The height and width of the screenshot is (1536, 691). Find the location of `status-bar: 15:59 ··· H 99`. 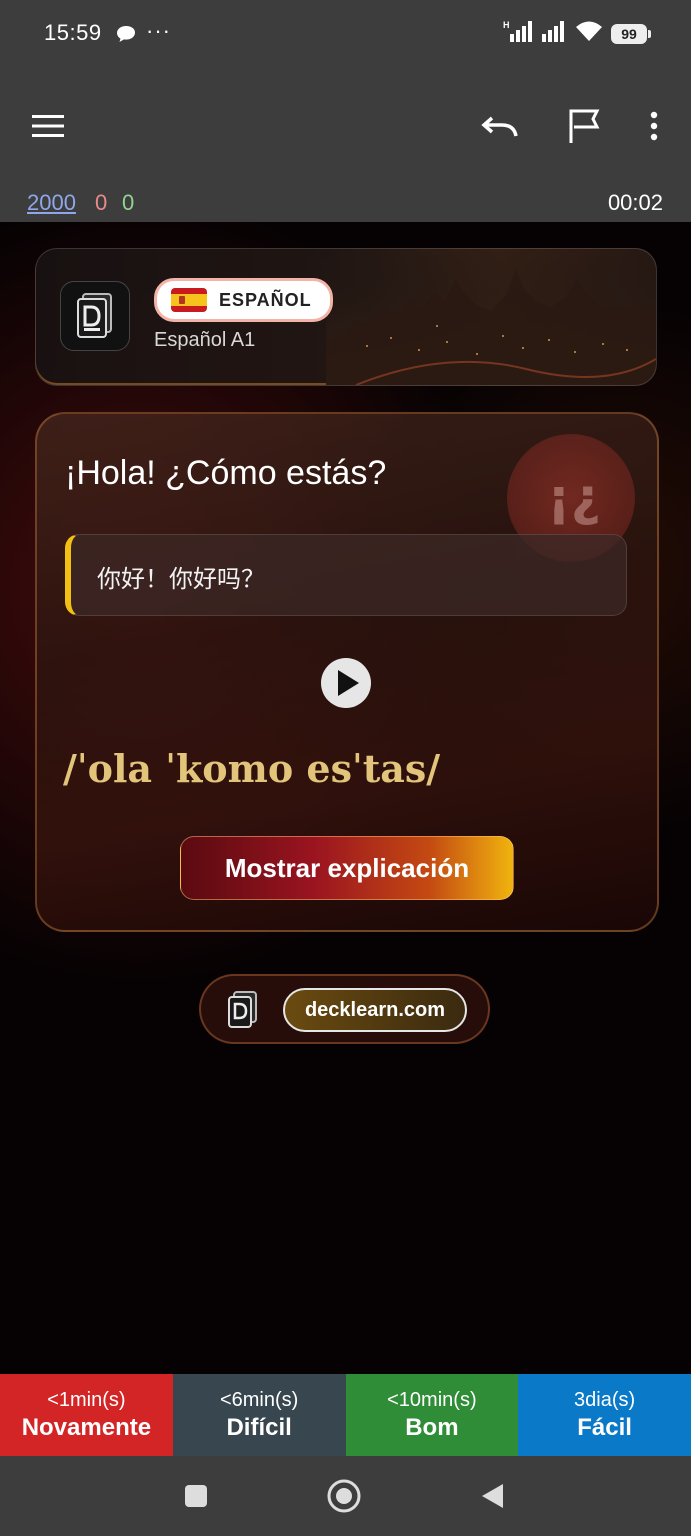

status-bar: 15:59 ··· H 99 is located at coordinates (345, 34).